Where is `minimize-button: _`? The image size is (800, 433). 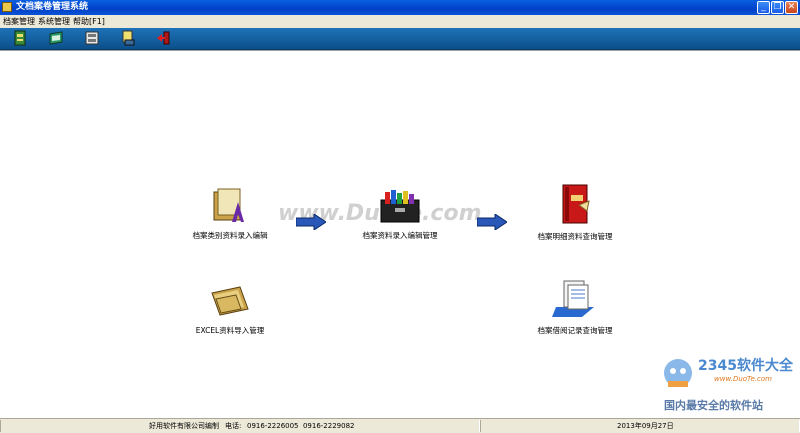
minimize-button: _ is located at coordinates (763, 7).